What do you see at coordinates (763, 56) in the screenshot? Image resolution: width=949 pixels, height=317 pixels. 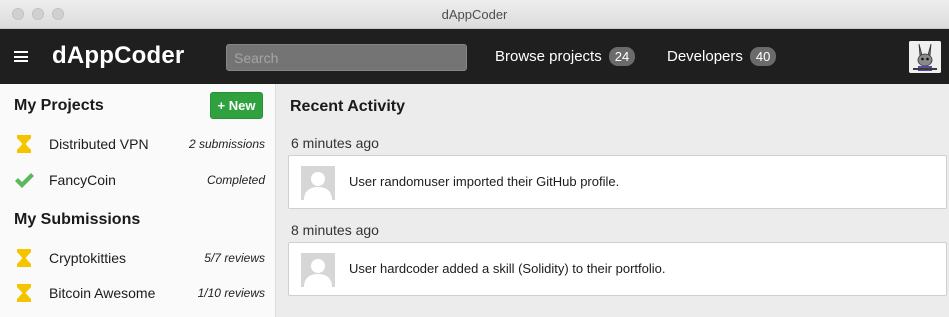 I see `developers-count-badge: 40` at bounding box center [763, 56].